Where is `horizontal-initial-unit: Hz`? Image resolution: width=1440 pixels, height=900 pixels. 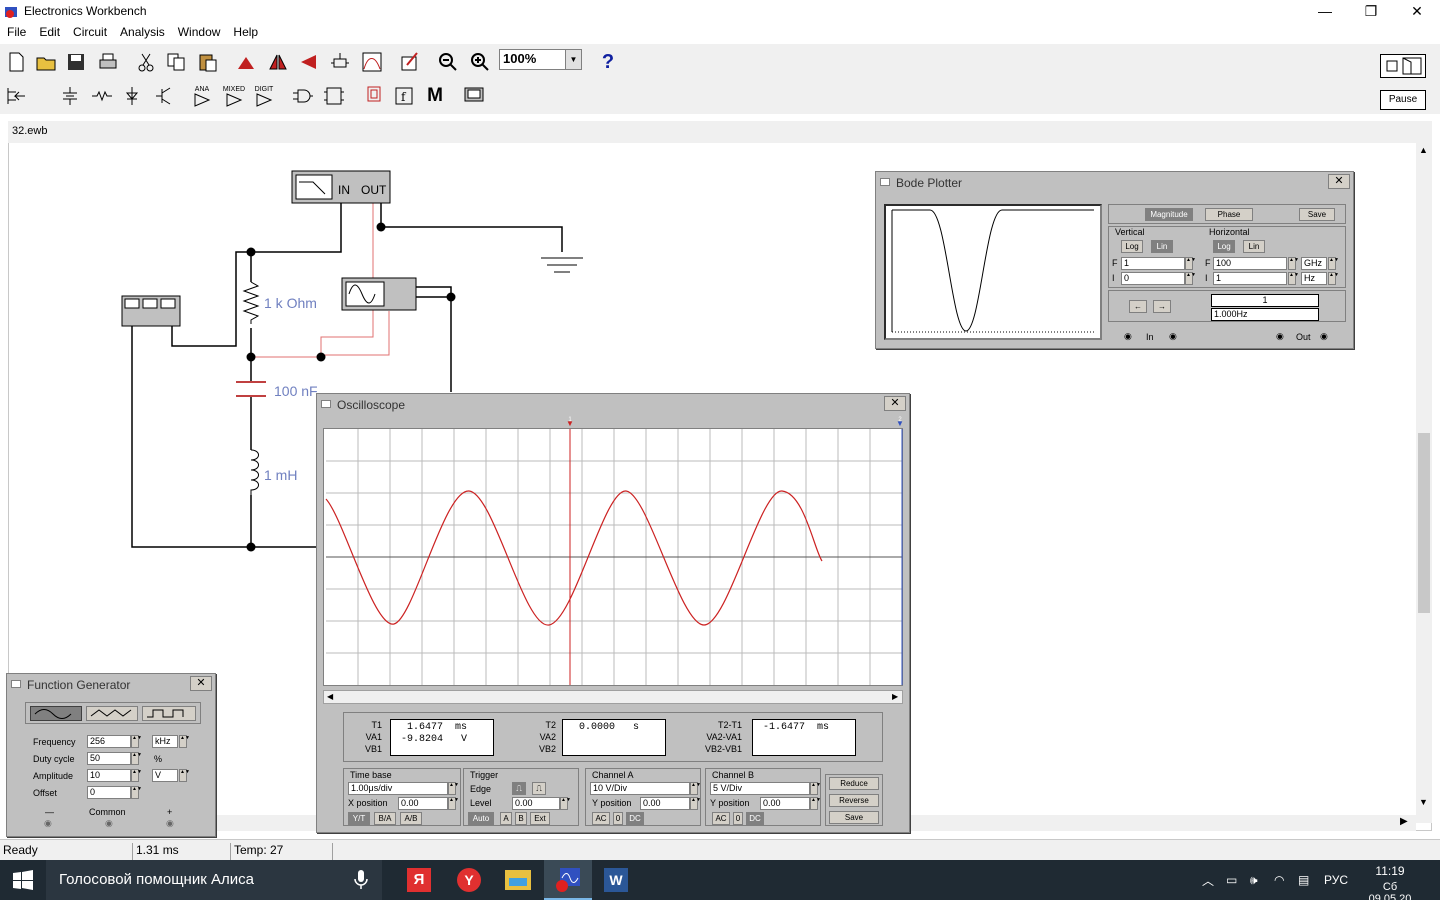 horizontal-initial-unit: Hz is located at coordinates (1314, 278).